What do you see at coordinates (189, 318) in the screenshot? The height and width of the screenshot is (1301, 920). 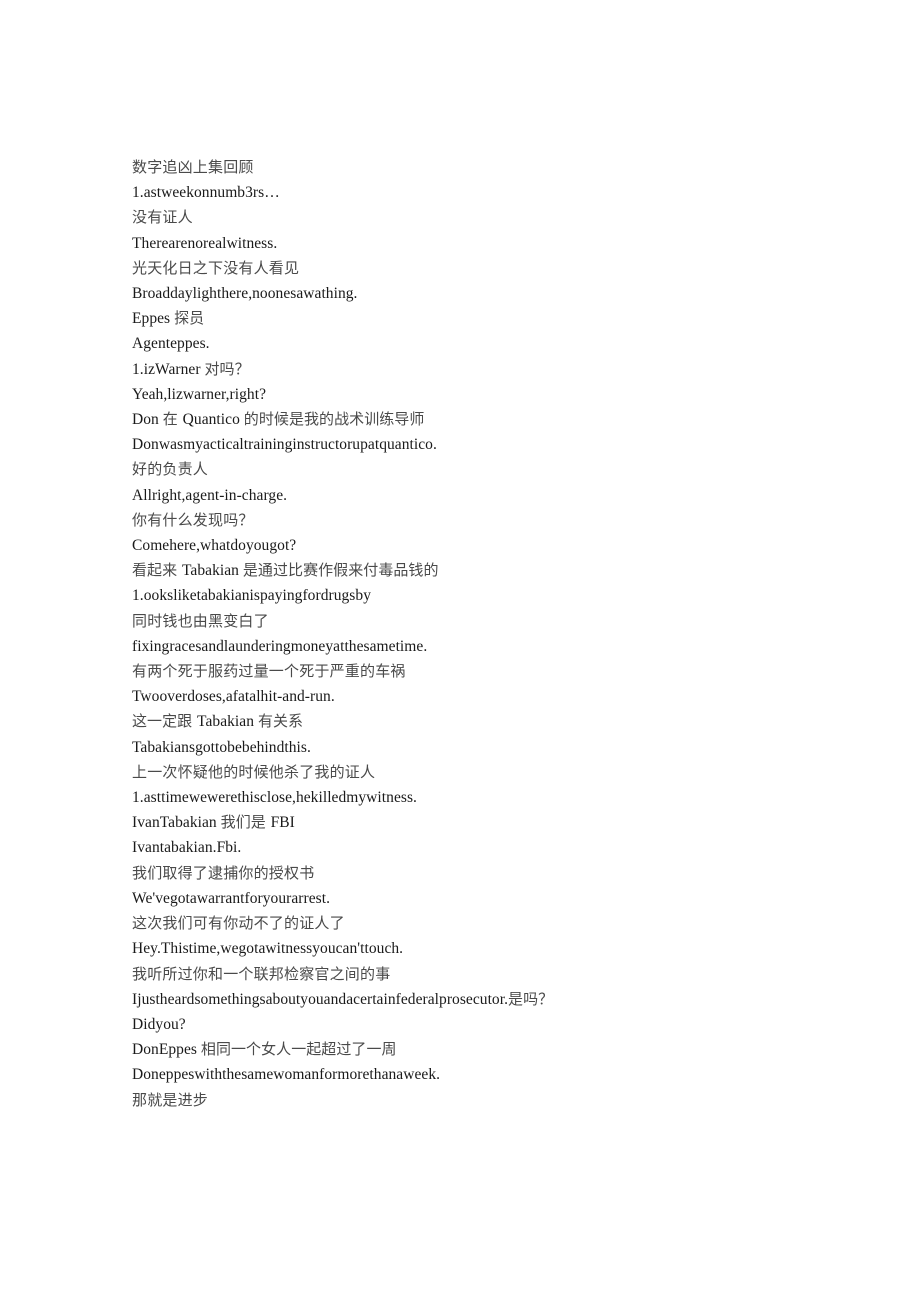 I see `cjk-segment: 探员` at bounding box center [189, 318].